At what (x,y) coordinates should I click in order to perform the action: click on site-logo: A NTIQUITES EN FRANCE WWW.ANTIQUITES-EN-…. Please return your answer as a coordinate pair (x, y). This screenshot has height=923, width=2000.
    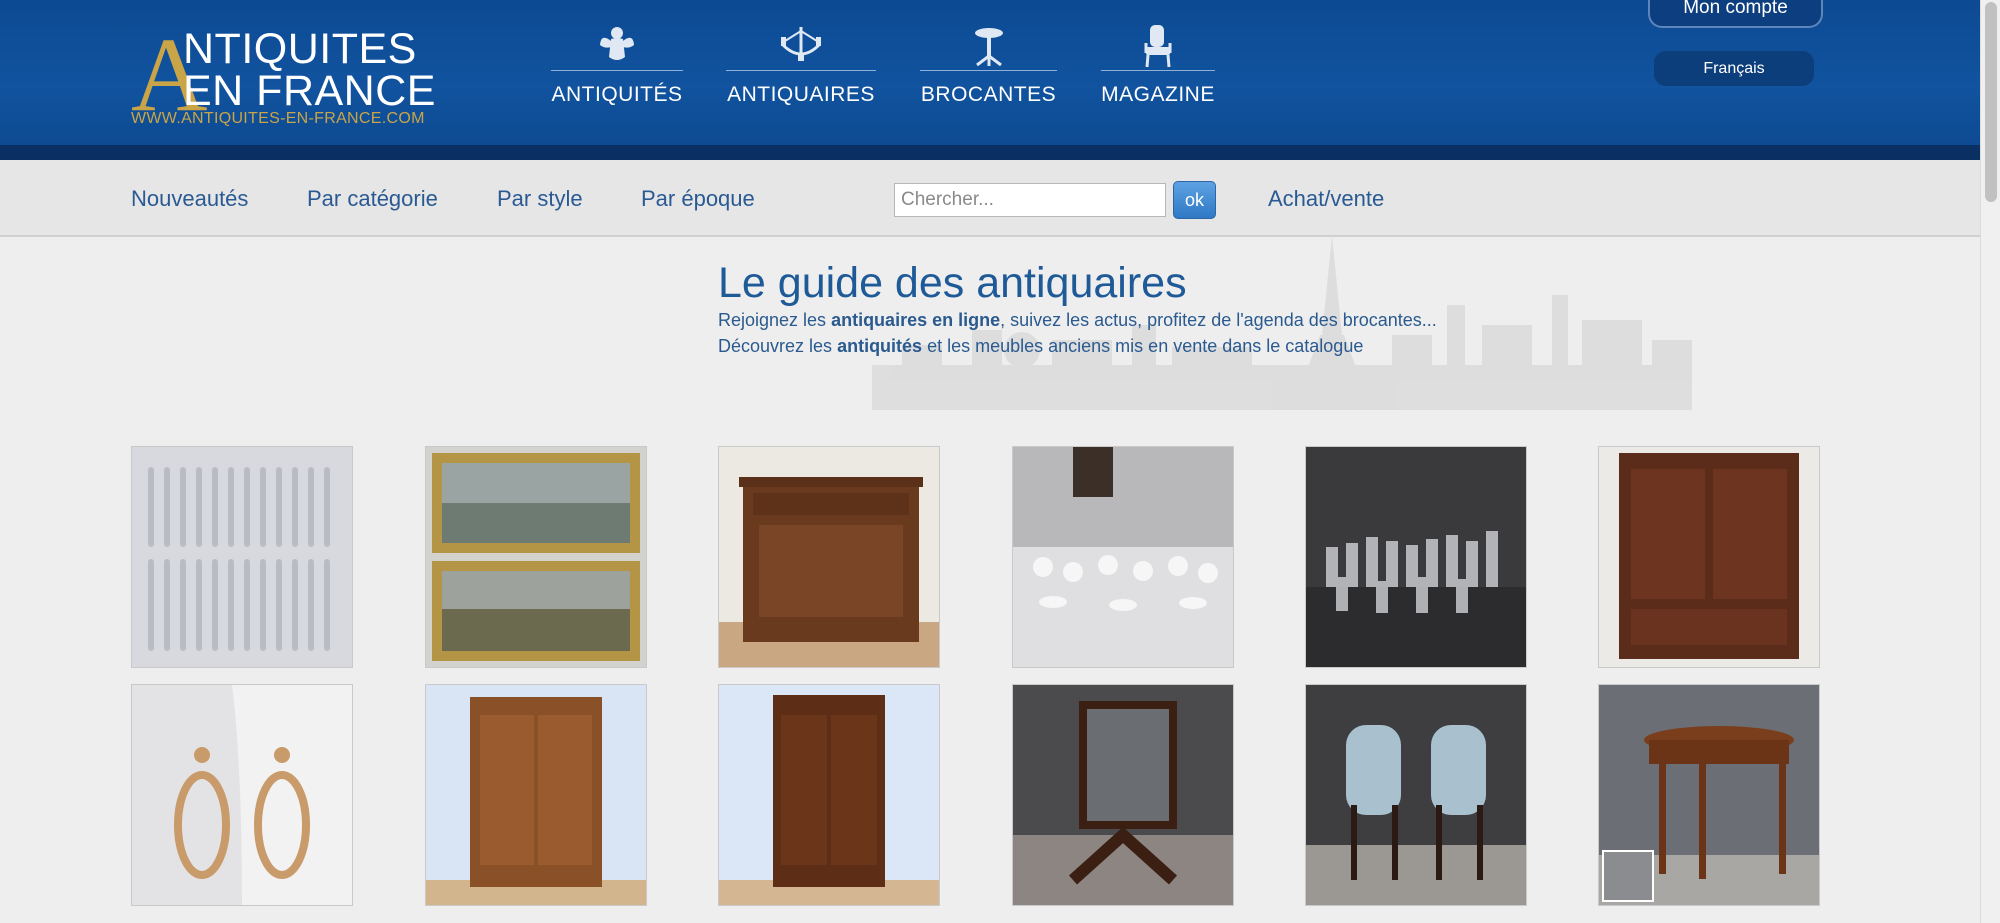
    Looking at the image, I should click on (283, 77).